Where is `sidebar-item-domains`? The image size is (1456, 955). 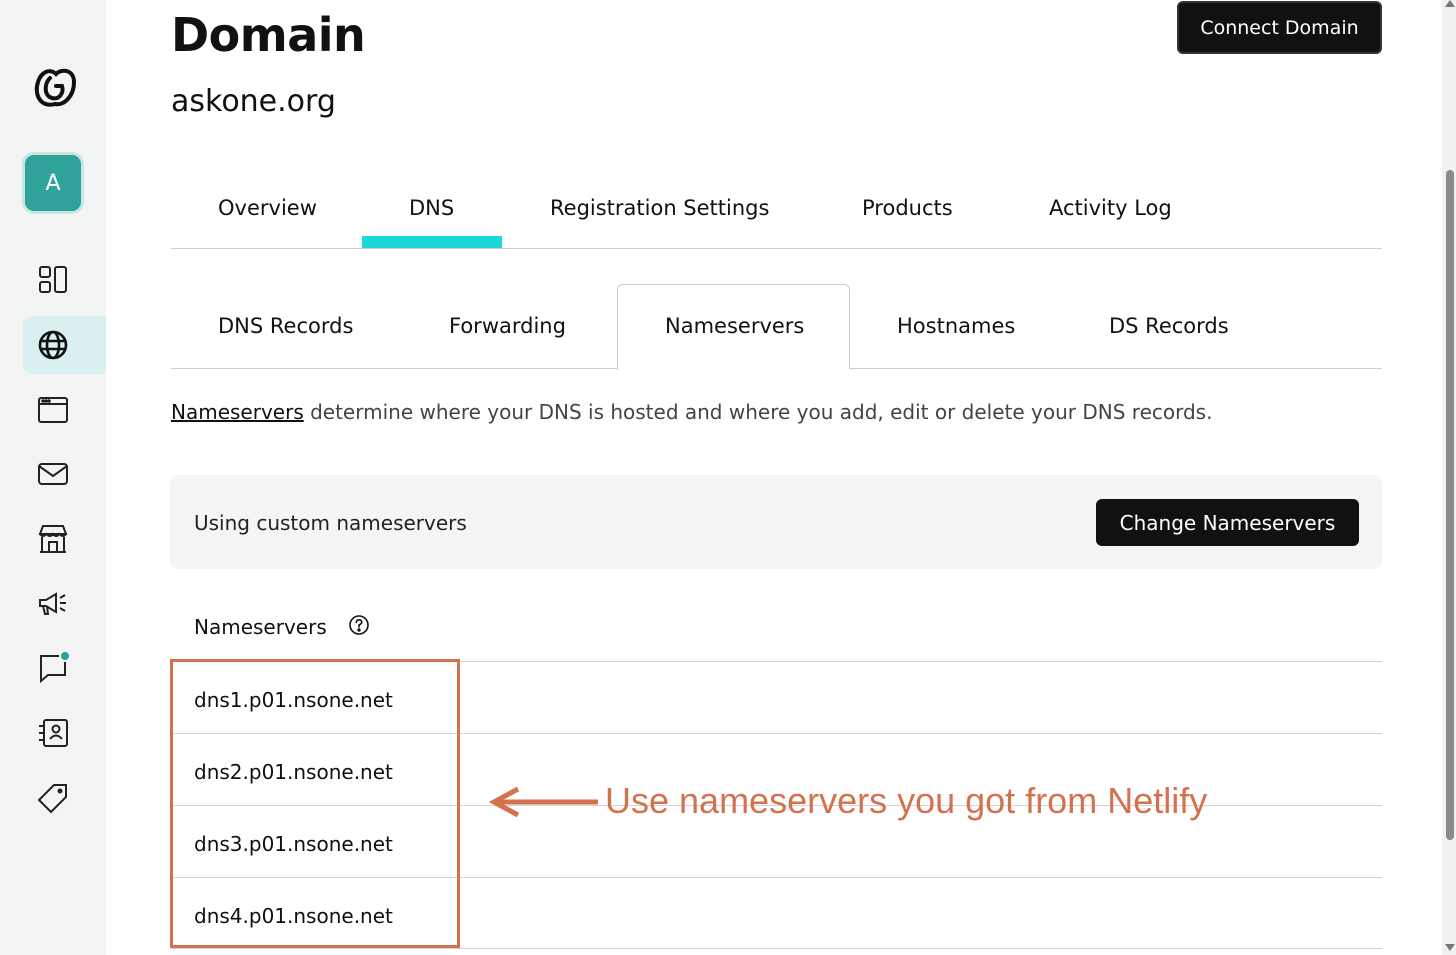 sidebar-item-domains is located at coordinates (64, 345).